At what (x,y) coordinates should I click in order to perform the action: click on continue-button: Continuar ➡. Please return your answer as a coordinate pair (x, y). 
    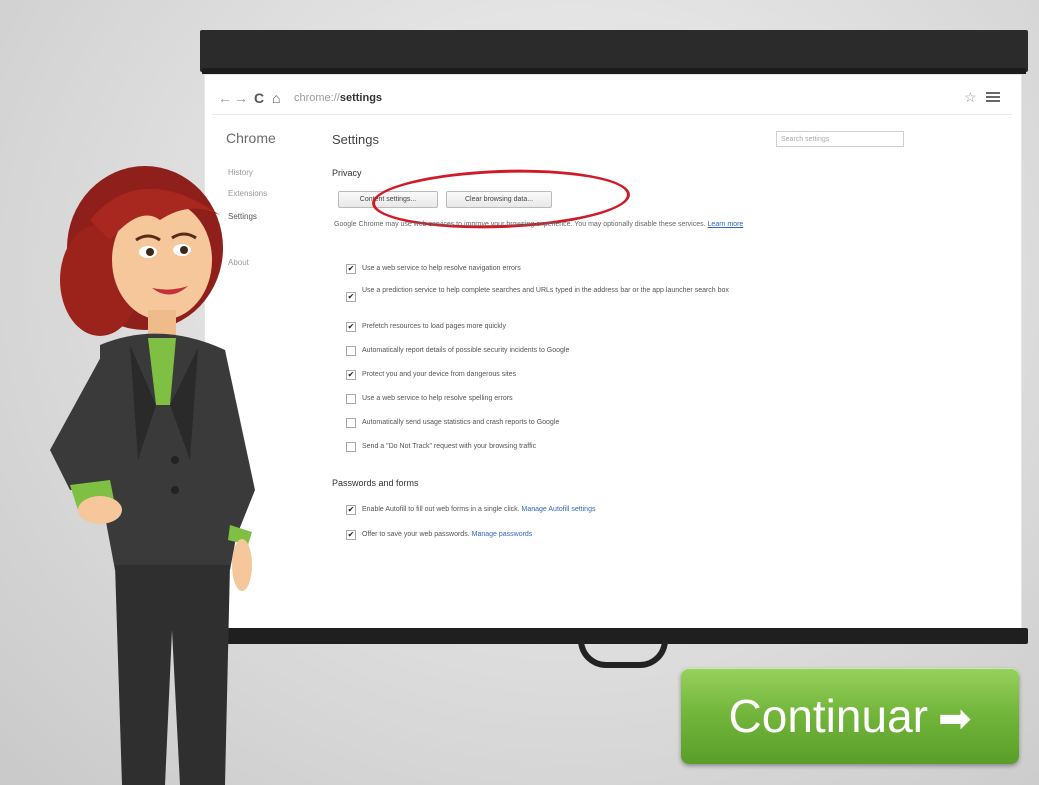
    Looking at the image, I should click on (850, 716).